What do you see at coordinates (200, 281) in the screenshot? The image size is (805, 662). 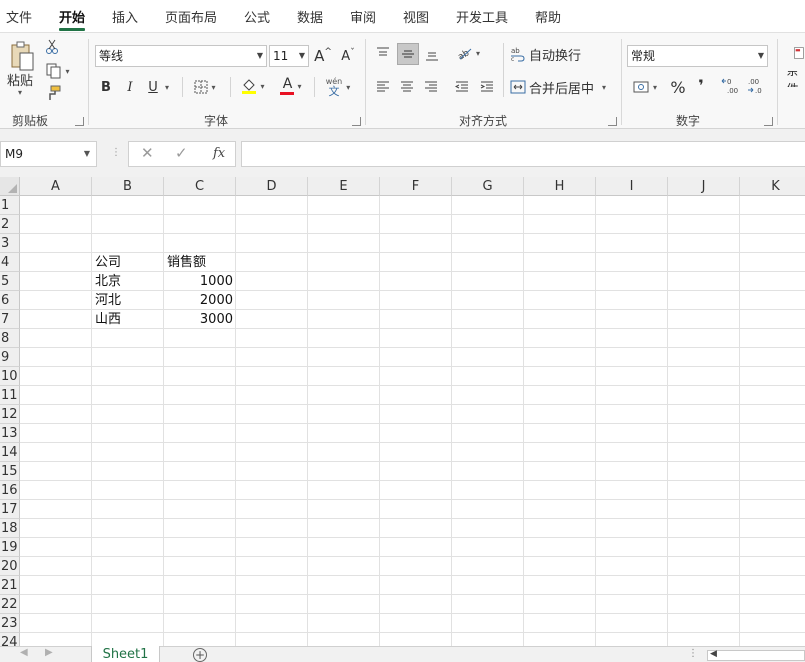 I see `cell-c5: 1000` at bounding box center [200, 281].